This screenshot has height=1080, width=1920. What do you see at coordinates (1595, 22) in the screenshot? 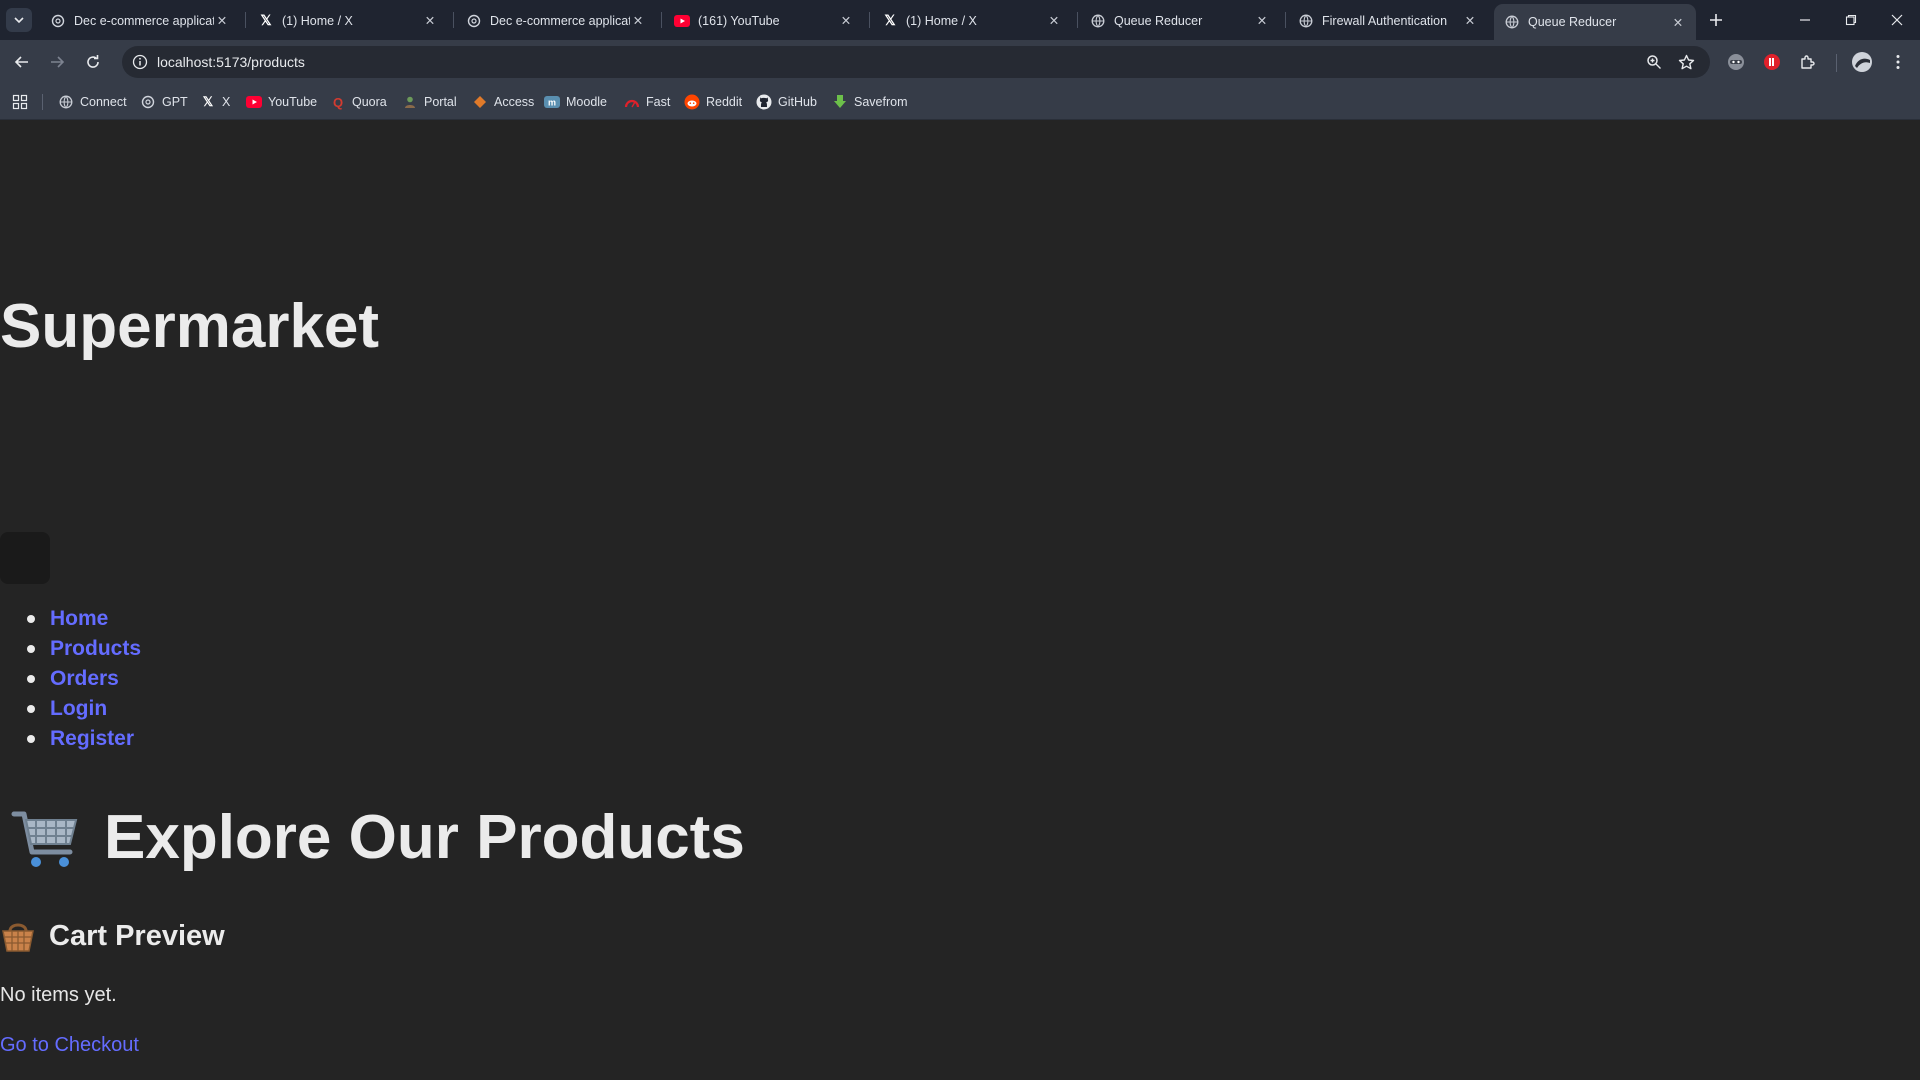
I see `browser-tab-active: Queue Reducer ✕` at bounding box center [1595, 22].